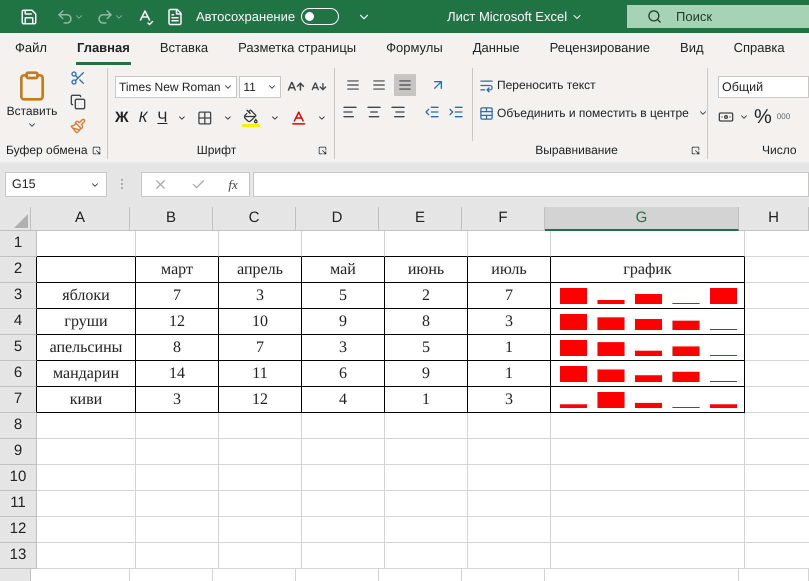 This screenshot has height=581, width=809. Describe the element at coordinates (18, 504) in the screenshot. I see `row-heading: 11` at that location.